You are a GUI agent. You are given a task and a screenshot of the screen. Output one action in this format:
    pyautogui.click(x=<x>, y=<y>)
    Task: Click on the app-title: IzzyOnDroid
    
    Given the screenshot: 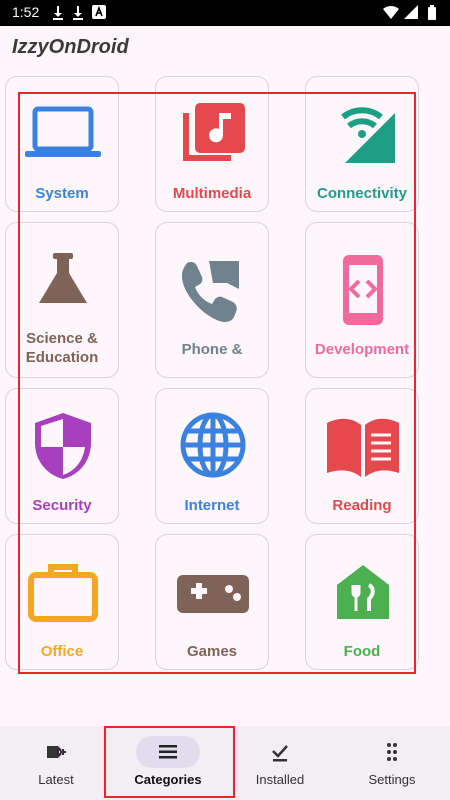 What is the action you would take?
    pyautogui.click(x=70, y=47)
    